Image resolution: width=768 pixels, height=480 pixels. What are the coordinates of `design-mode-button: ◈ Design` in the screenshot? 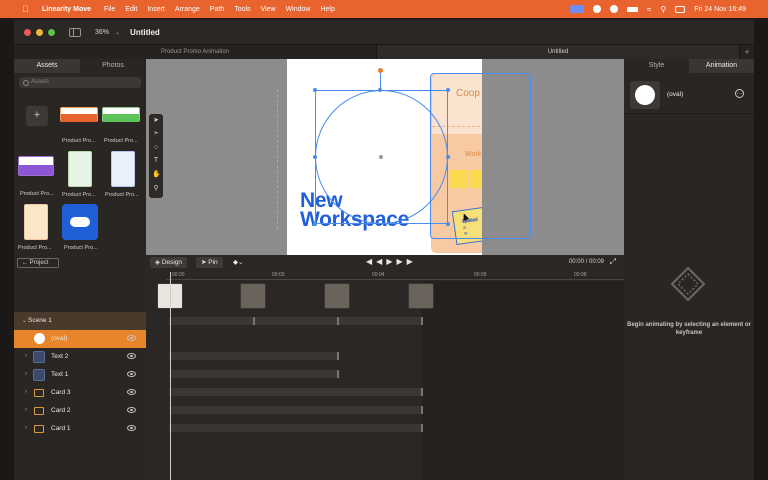 It's located at (169, 262).